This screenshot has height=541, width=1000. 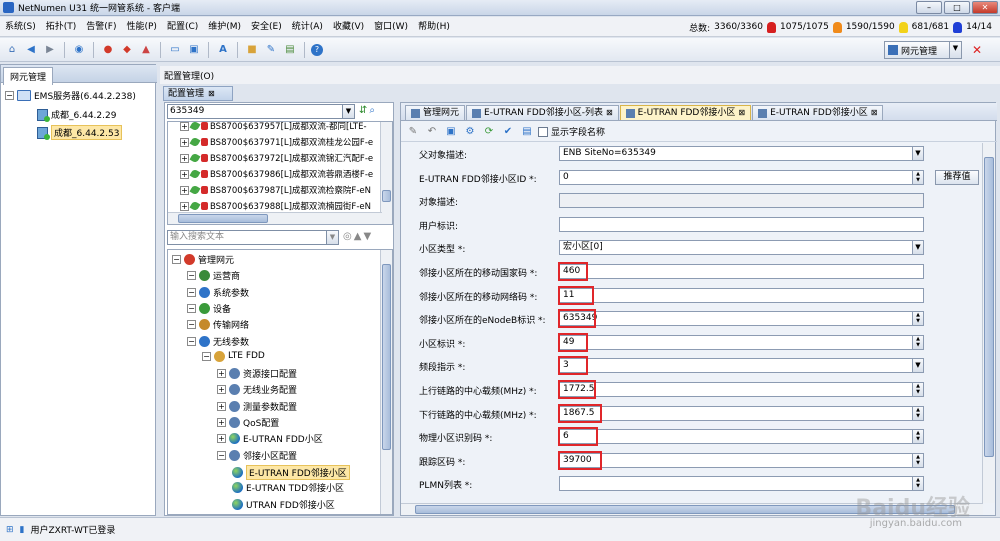 I want to click on apply-icon: ✔, so click(x=508, y=132).